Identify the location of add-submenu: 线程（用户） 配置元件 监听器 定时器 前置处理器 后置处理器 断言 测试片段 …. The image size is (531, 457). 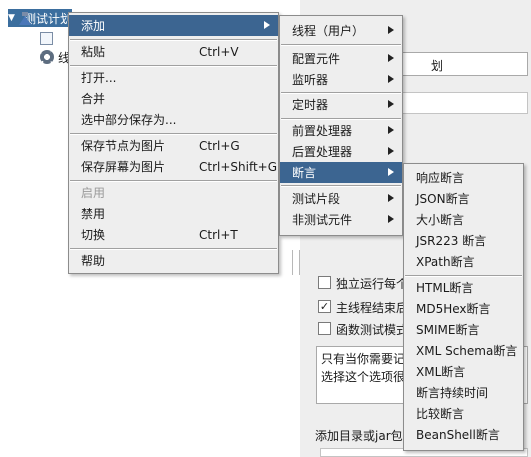
(341, 125).